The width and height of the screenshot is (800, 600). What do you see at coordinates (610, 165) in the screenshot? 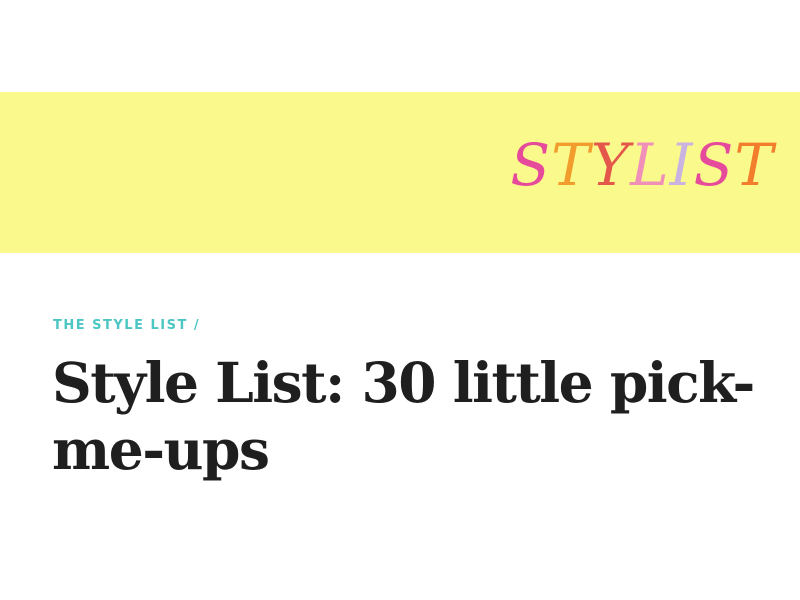
I see `logo-letter: Y` at bounding box center [610, 165].